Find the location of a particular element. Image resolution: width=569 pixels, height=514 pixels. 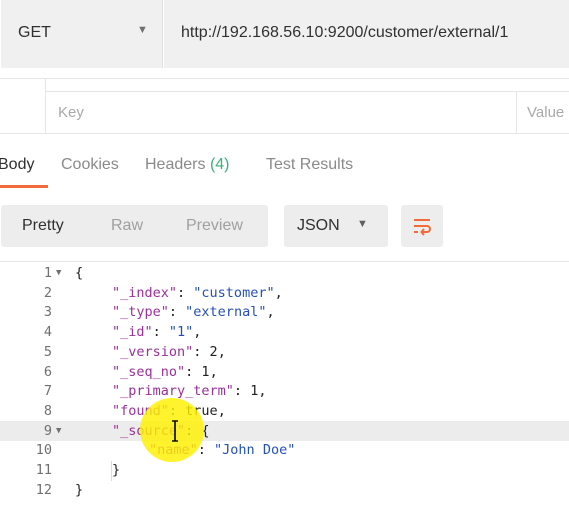

line-gutter: 8 is located at coordinates (33, 411).